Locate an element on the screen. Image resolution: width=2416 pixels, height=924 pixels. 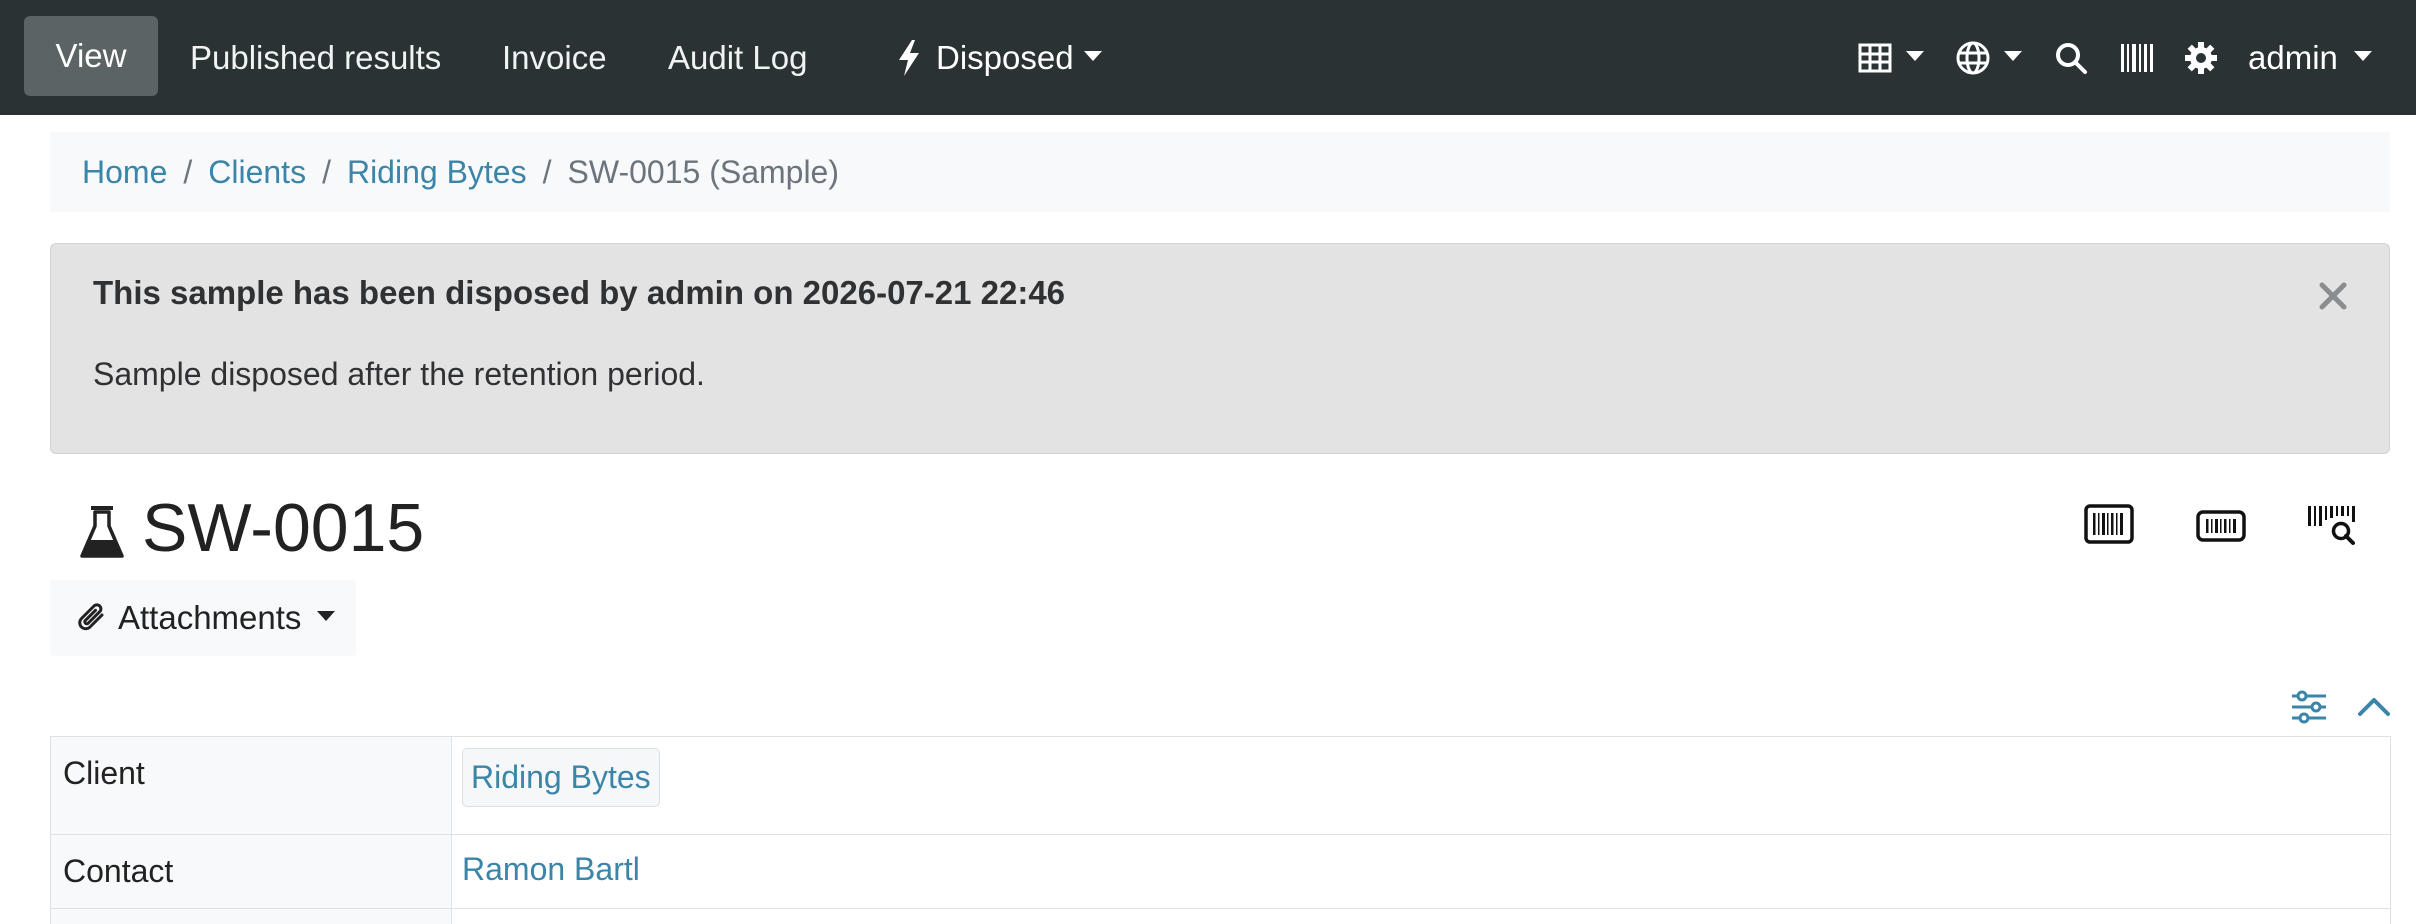
page-title: SW-0015 is located at coordinates (252, 528).